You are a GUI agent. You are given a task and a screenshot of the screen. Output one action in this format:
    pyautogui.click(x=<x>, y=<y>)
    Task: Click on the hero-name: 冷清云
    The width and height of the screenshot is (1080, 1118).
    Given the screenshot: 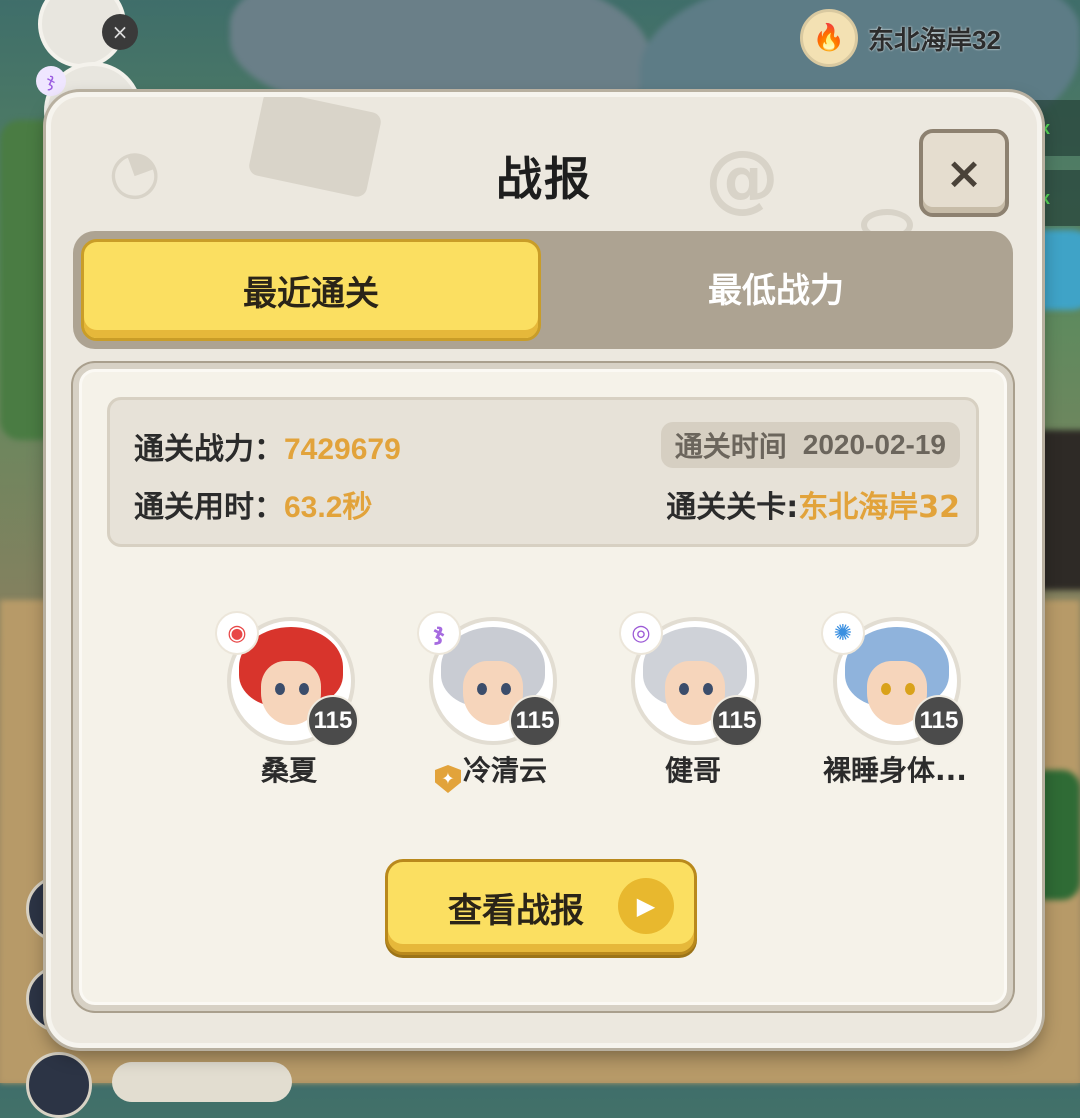 What is the action you would take?
    pyautogui.click(x=504, y=770)
    